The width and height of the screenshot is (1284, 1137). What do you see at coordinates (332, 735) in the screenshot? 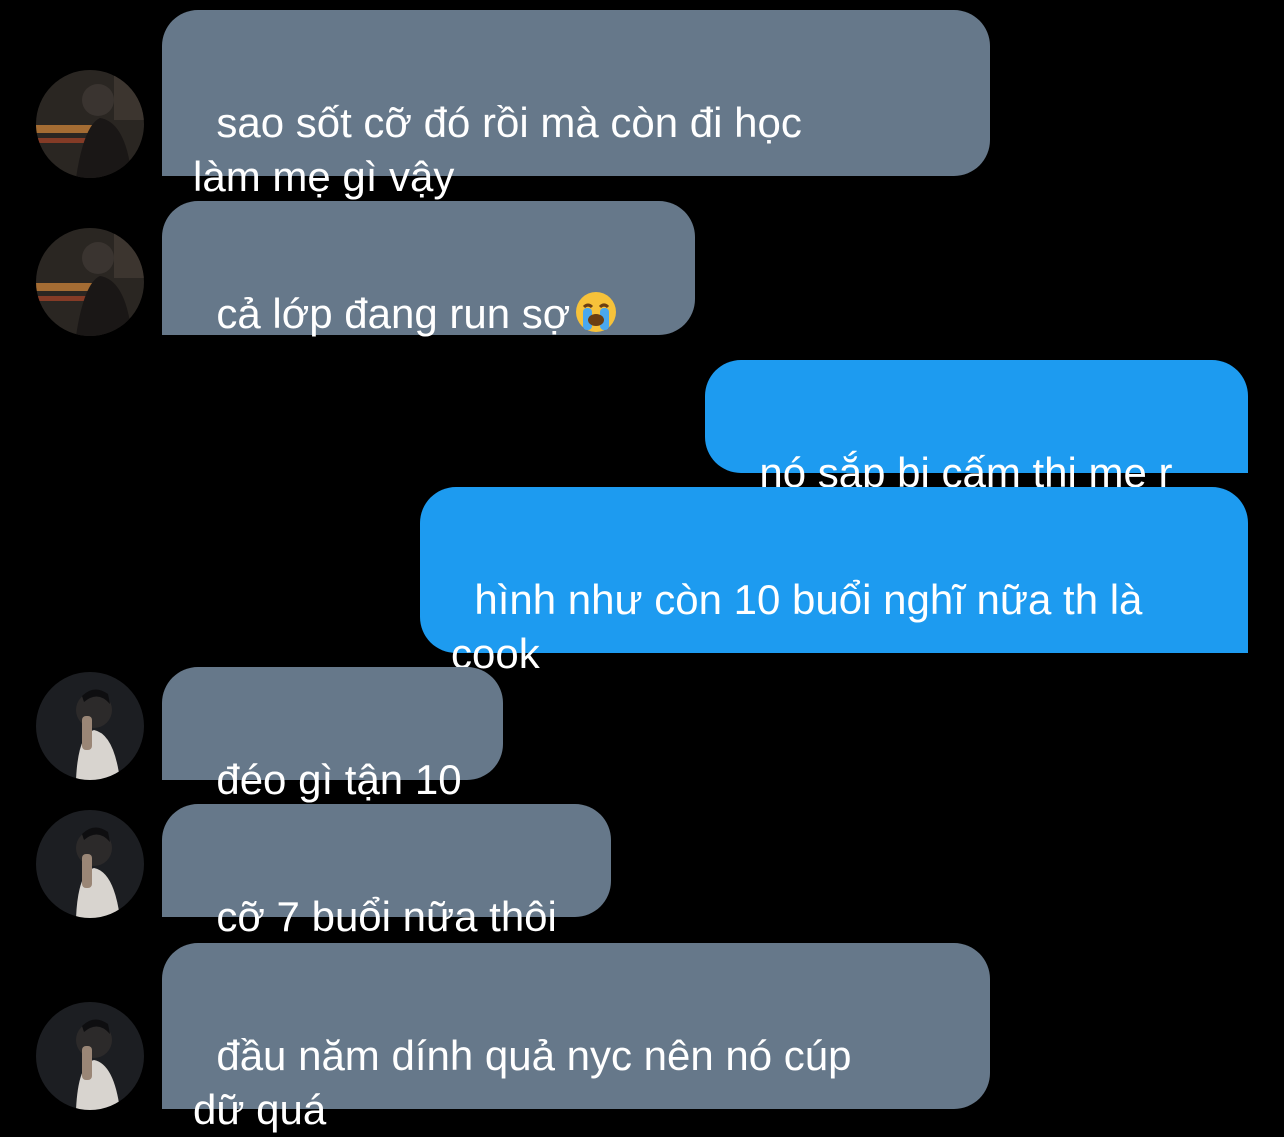
I see `message-bubble: đéo gì tận 10` at bounding box center [332, 735].